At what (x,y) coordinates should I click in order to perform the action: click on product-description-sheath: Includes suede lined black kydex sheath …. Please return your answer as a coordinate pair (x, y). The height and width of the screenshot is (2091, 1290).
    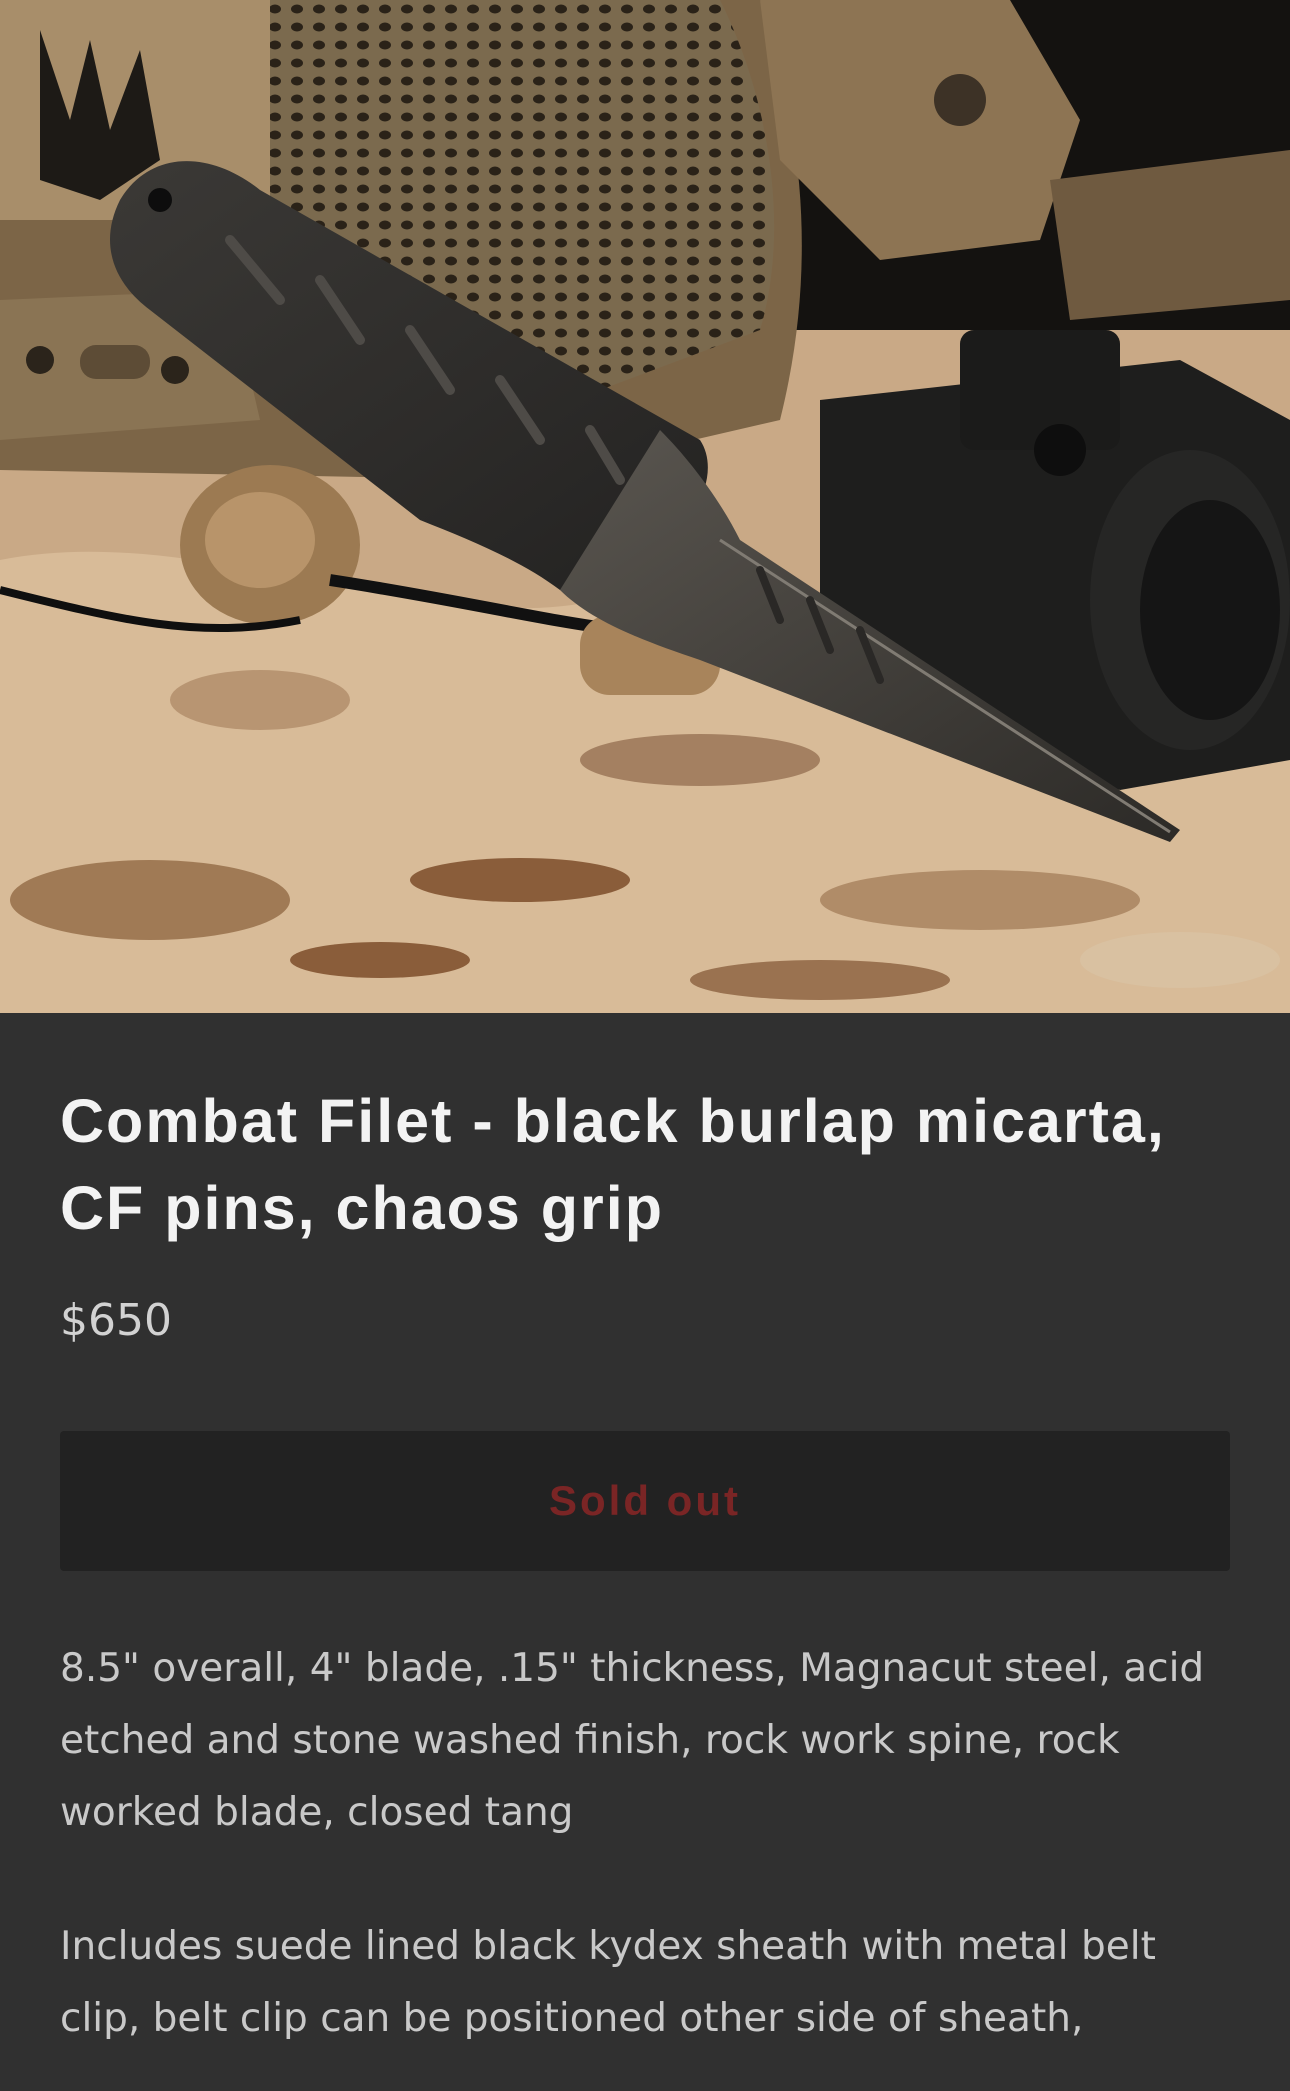
    Looking at the image, I should click on (608, 1982).